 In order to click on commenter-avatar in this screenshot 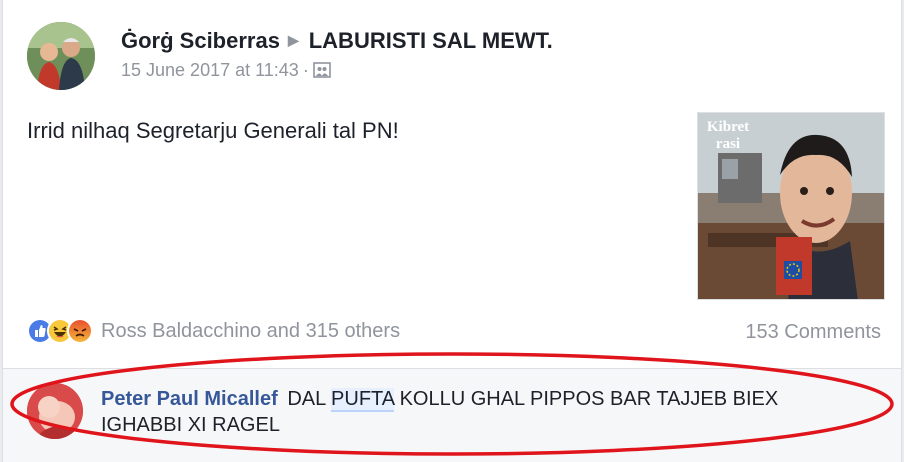, I will do `click(55, 411)`.